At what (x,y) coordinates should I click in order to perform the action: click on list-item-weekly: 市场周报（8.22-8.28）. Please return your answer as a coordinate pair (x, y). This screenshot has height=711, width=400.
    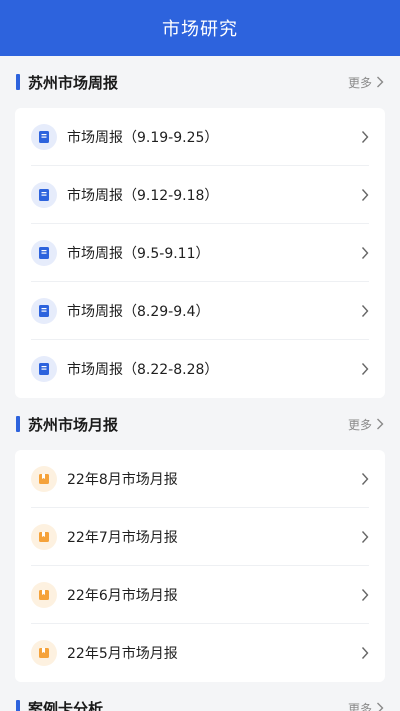
    Looking at the image, I should click on (200, 369).